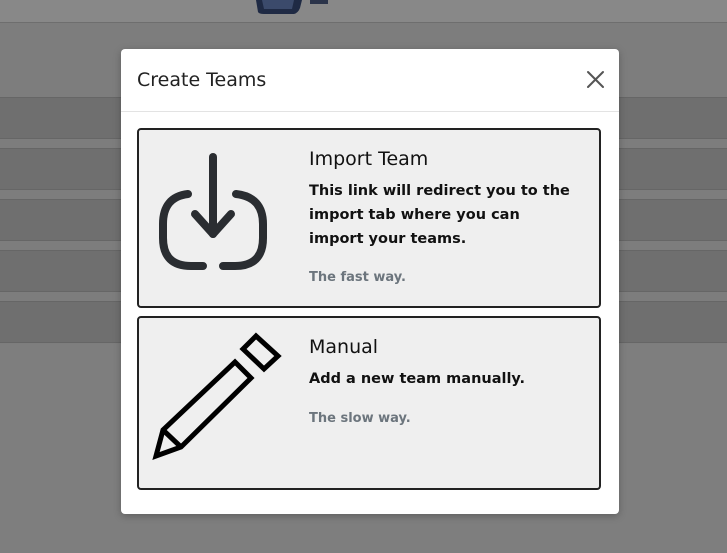 The image size is (727, 553). I want to click on manual-note: The slow way., so click(360, 418).